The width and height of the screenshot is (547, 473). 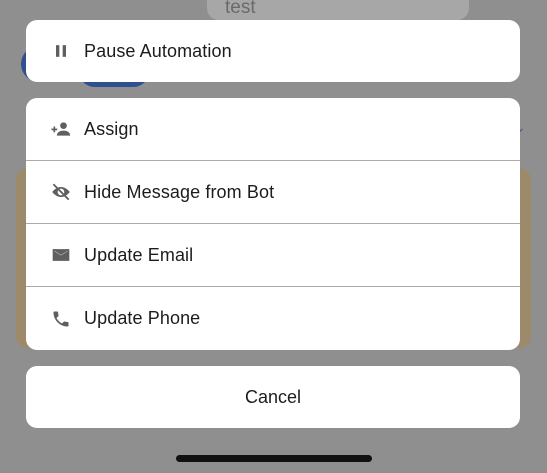 I want to click on eye-off-icon, so click(x=61, y=192).